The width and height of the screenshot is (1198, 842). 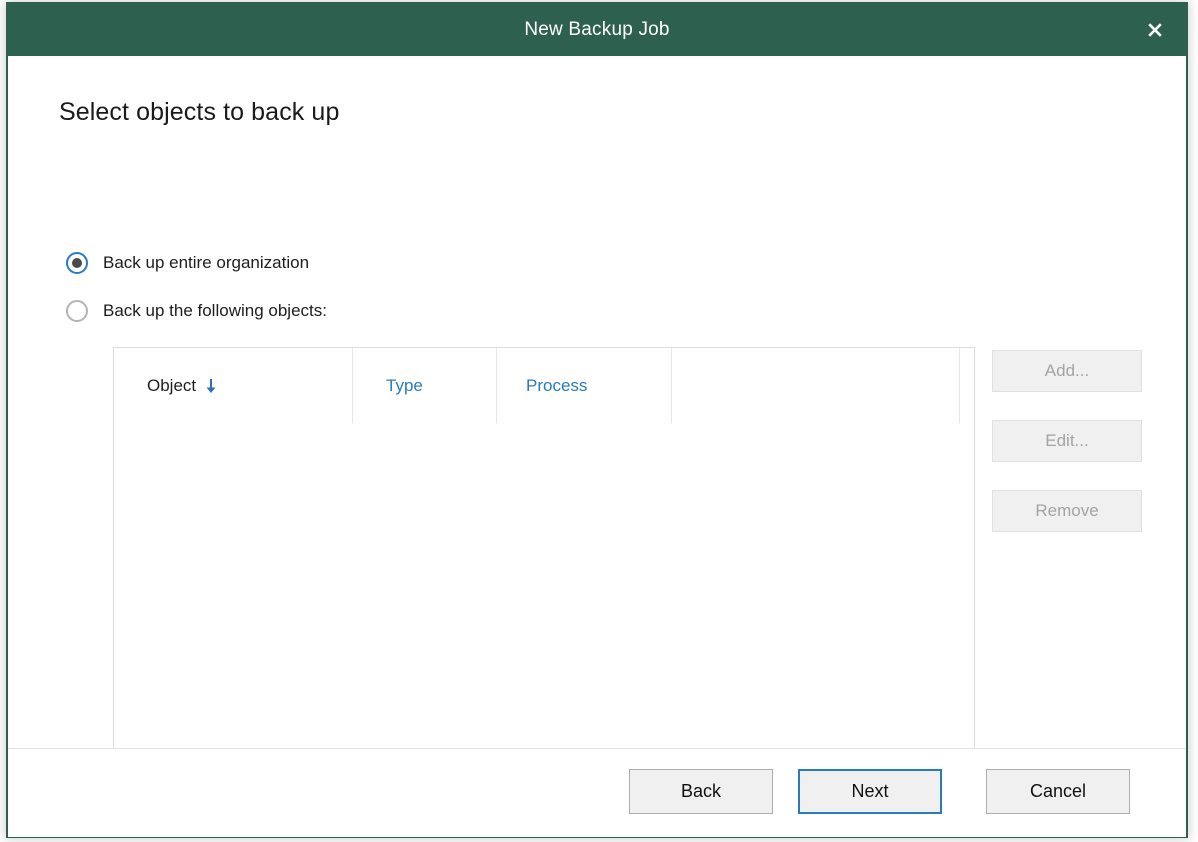 I want to click on radio-back-up-entire-organization: Back up entire organization, so click(x=187, y=263).